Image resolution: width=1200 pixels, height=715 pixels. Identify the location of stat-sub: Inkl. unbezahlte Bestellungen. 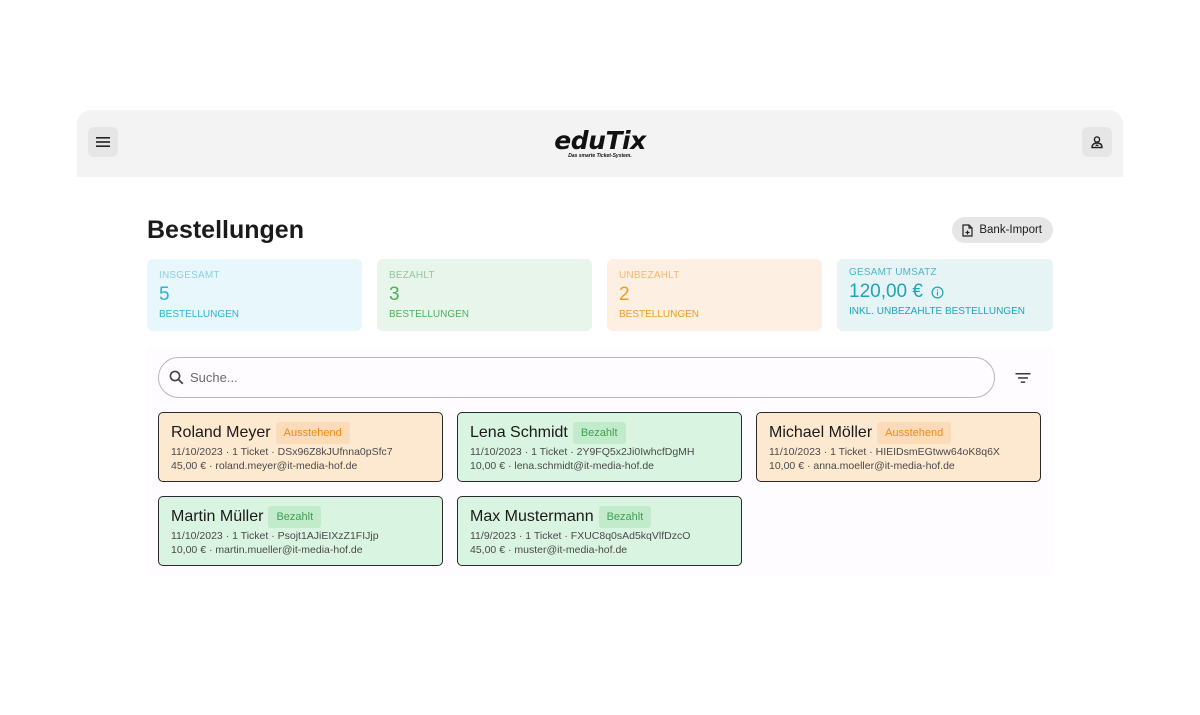
(937, 311).